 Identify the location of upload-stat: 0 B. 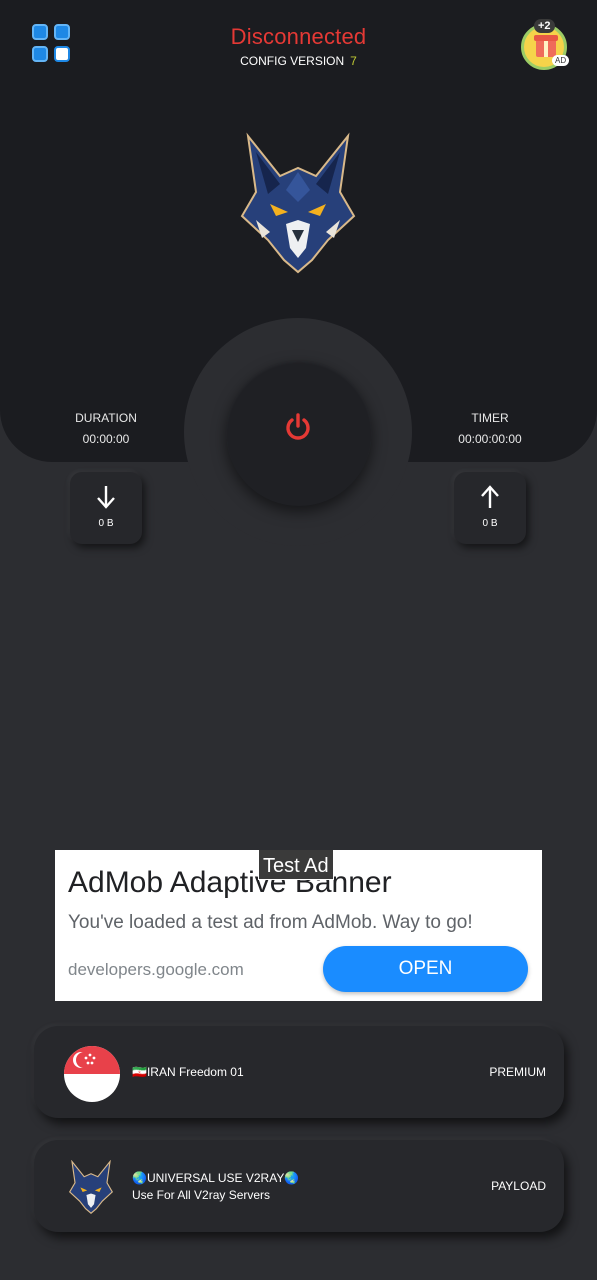
(490, 508).